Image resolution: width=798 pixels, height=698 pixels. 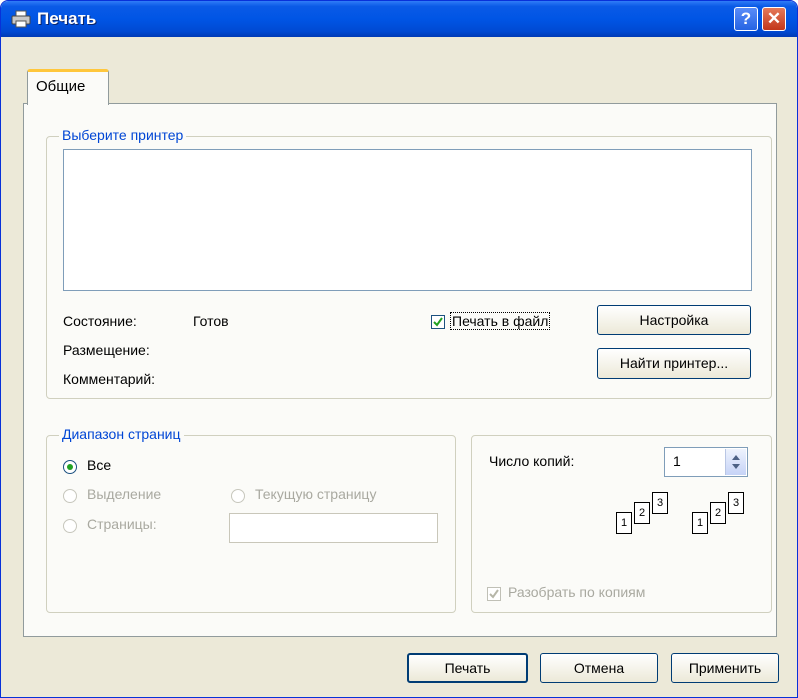 I want to click on apply-button: Применить, so click(x=725, y=668).